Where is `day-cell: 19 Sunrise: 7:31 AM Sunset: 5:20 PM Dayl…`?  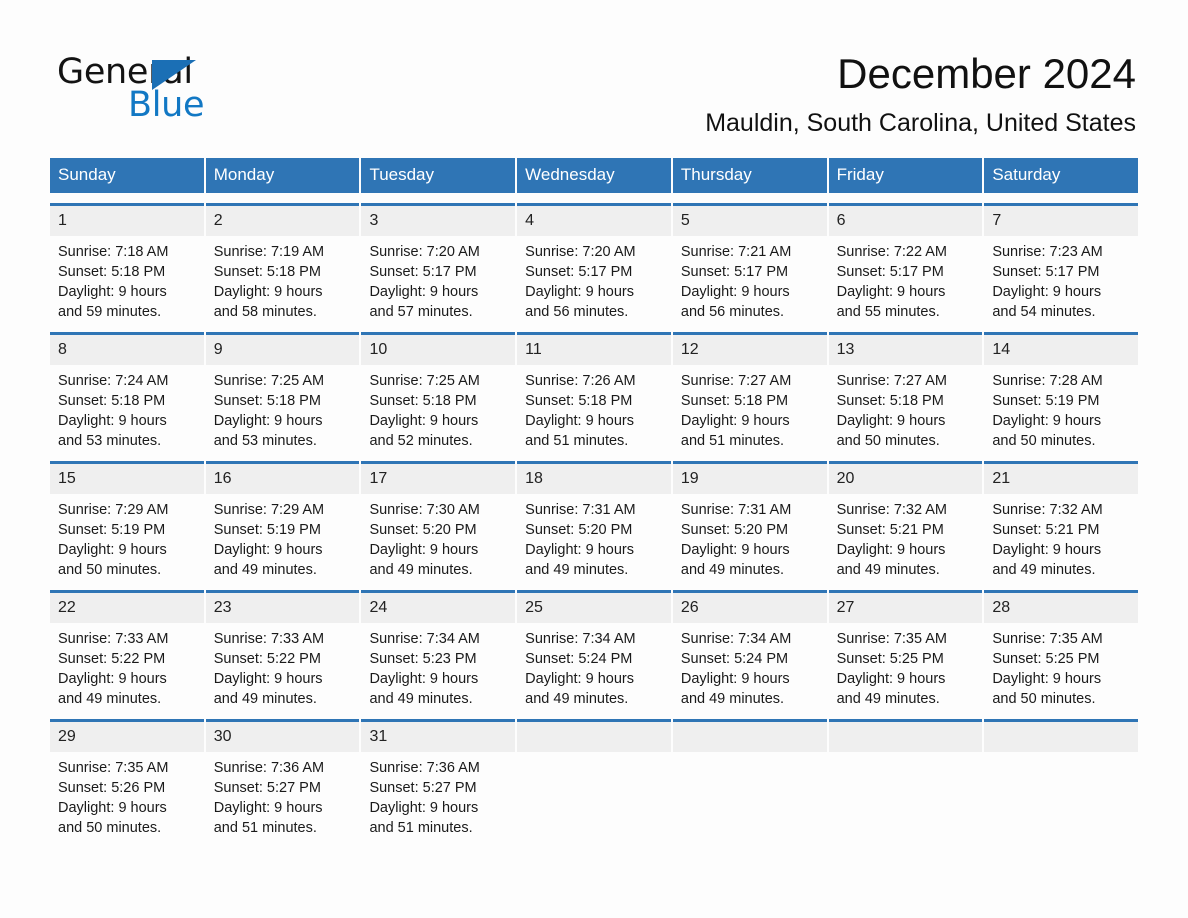
day-cell: 19 Sunrise: 7:31 AM Sunset: 5:20 PM Dayl… is located at coordinates (749, 520).